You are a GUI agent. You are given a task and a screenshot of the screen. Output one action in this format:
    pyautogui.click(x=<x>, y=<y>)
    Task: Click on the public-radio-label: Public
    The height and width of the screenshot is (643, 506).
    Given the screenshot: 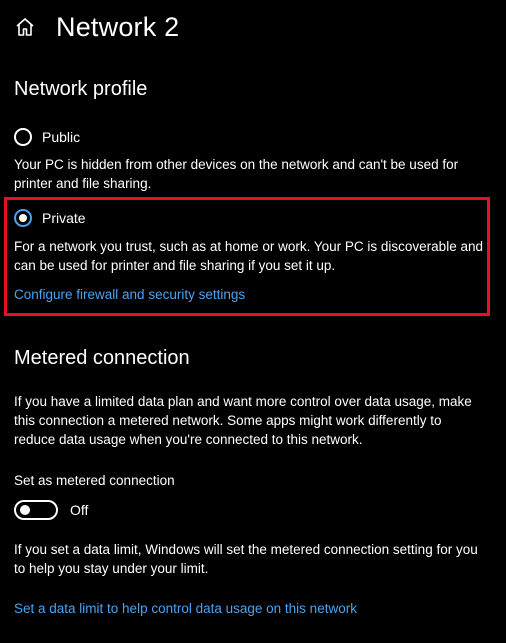 What is the action you would take?
    pyautogui.click(x=61, y=137)
    